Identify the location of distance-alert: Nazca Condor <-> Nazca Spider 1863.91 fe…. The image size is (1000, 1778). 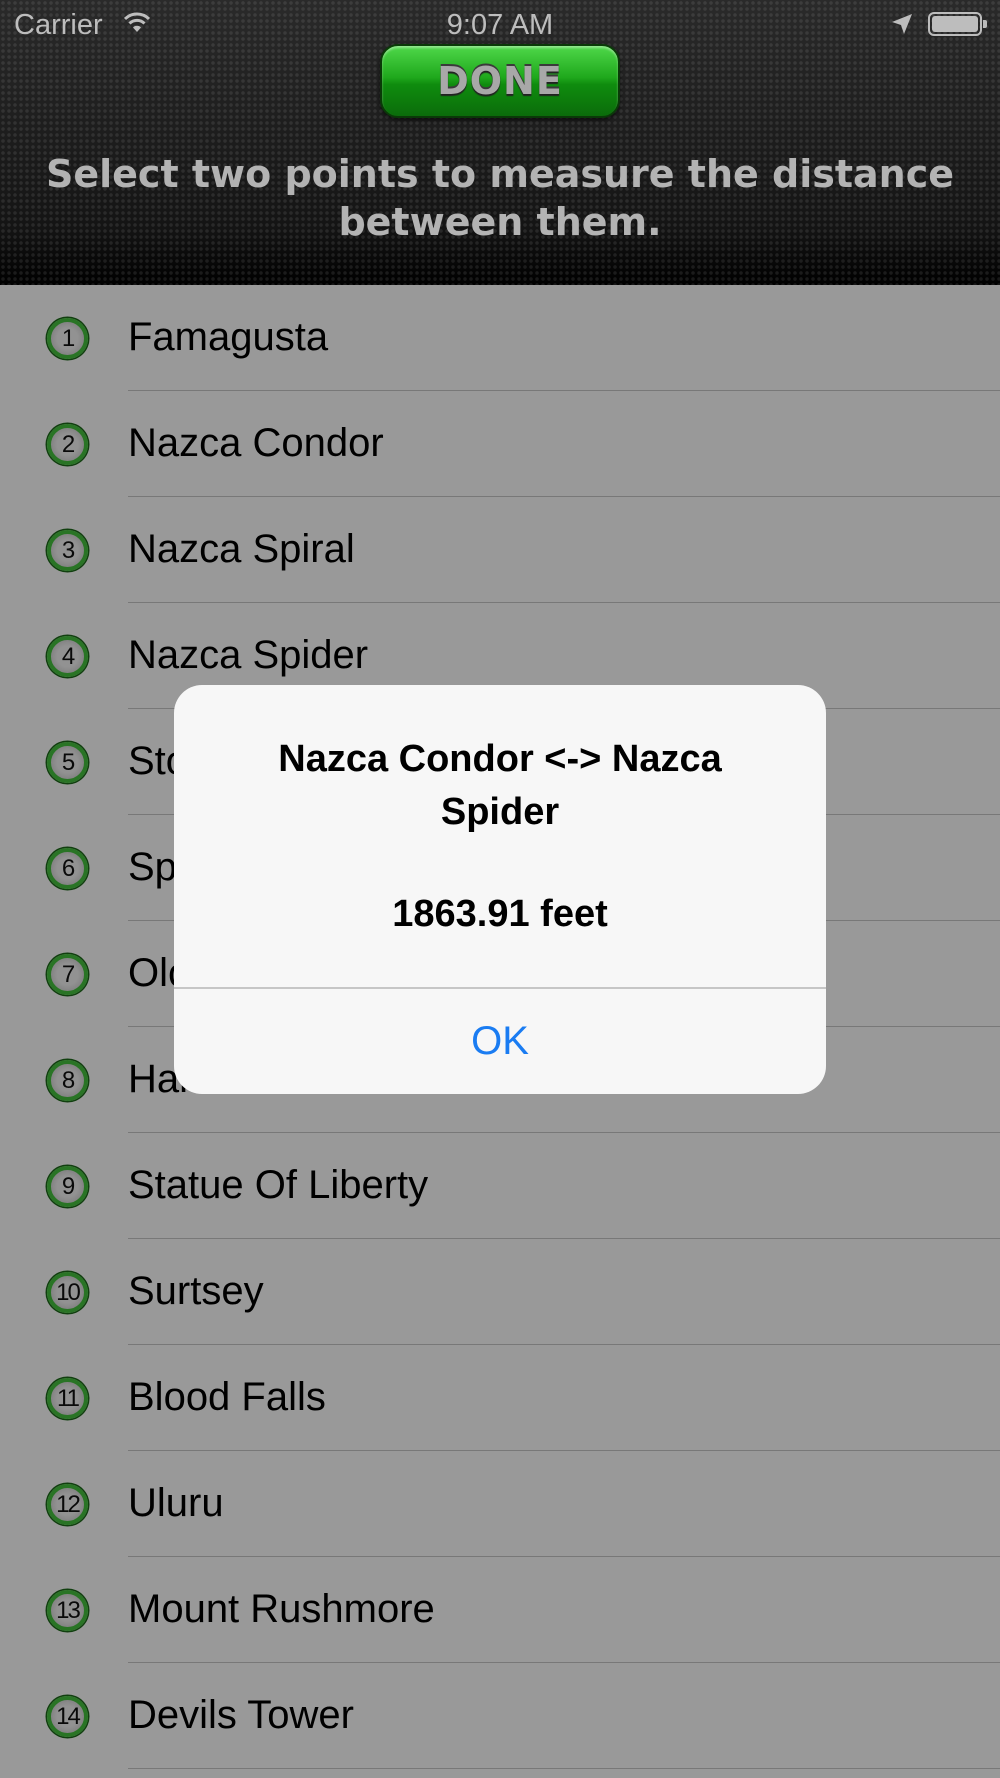
(500, 889).